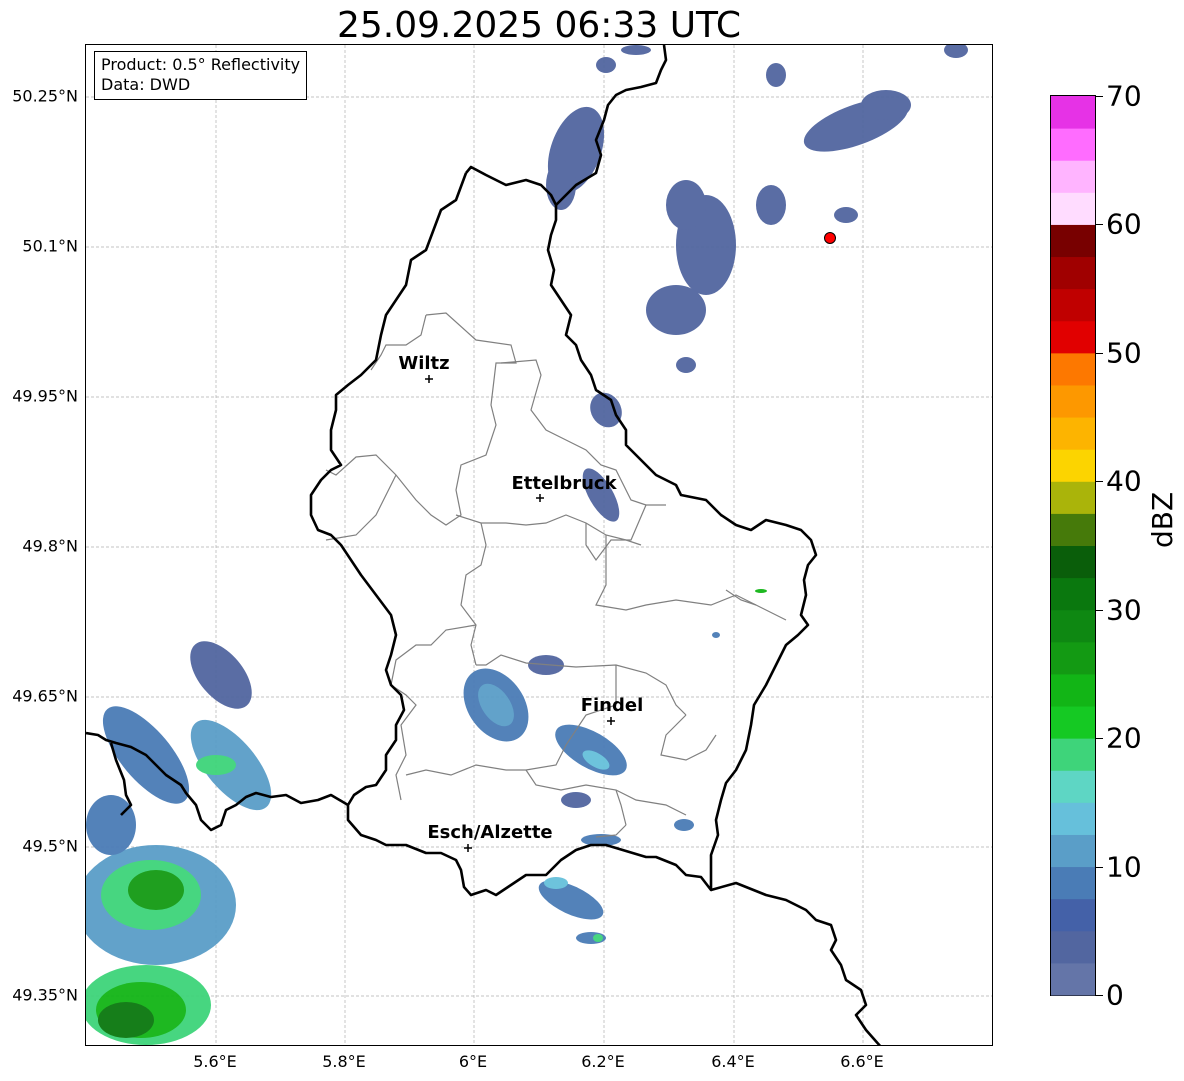 Image resolution: width=1184 pixels, height=1081 pixels. Describe the element at coordinates (1124, 481) in the screenshot. I see `colorbar-tick-label: 40` at that location.